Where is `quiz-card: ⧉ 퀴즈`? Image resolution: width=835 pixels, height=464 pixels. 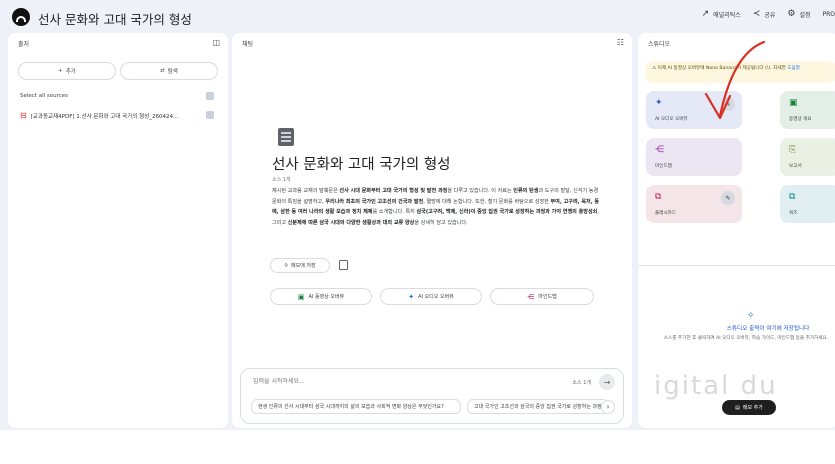
quiz-card: ⧉ 퀴즈 is located at coordinates (807, 204).